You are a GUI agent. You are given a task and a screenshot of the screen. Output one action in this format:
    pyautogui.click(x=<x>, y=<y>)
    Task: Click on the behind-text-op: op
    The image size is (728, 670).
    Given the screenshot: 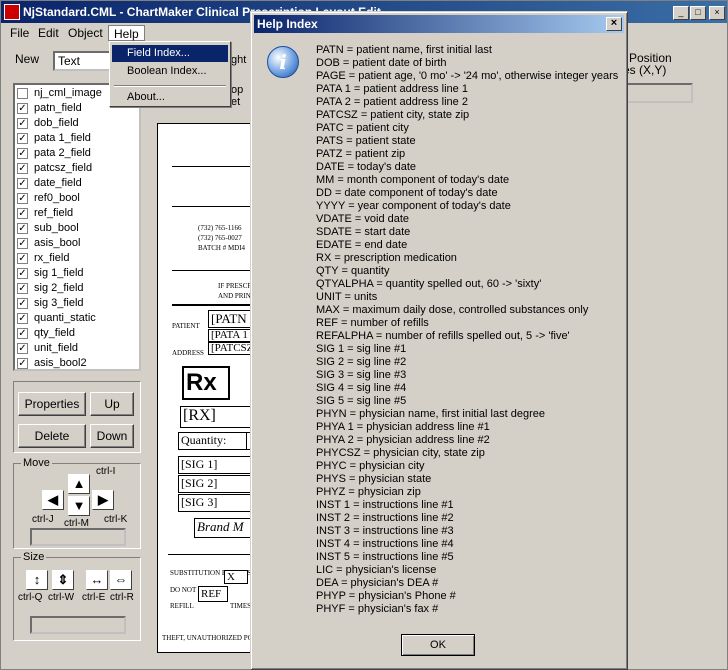 What is the action you would take?
    pyautogui.click(x=237, y=90)
    